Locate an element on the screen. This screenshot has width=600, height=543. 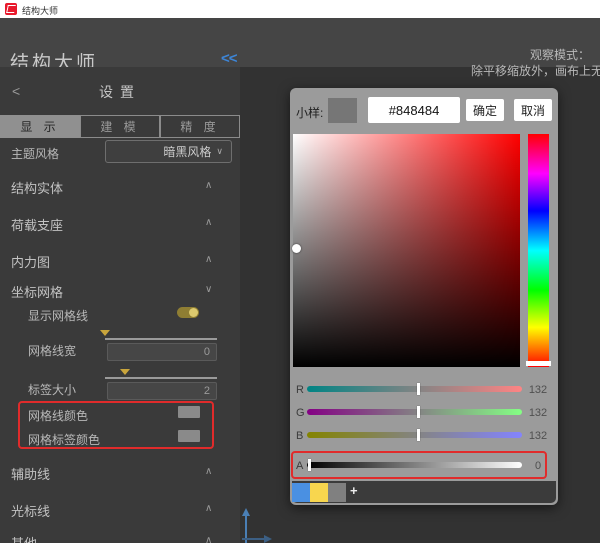
channel-a-label: A is located at coordinates (300, 466).